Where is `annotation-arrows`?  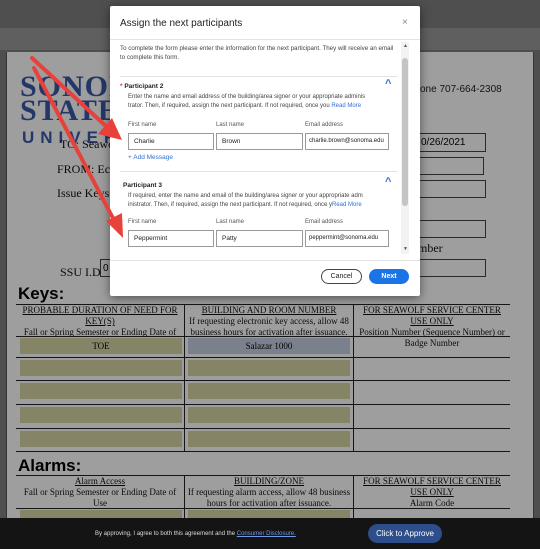
annotation-arrows is located at coordinates (76, 147).